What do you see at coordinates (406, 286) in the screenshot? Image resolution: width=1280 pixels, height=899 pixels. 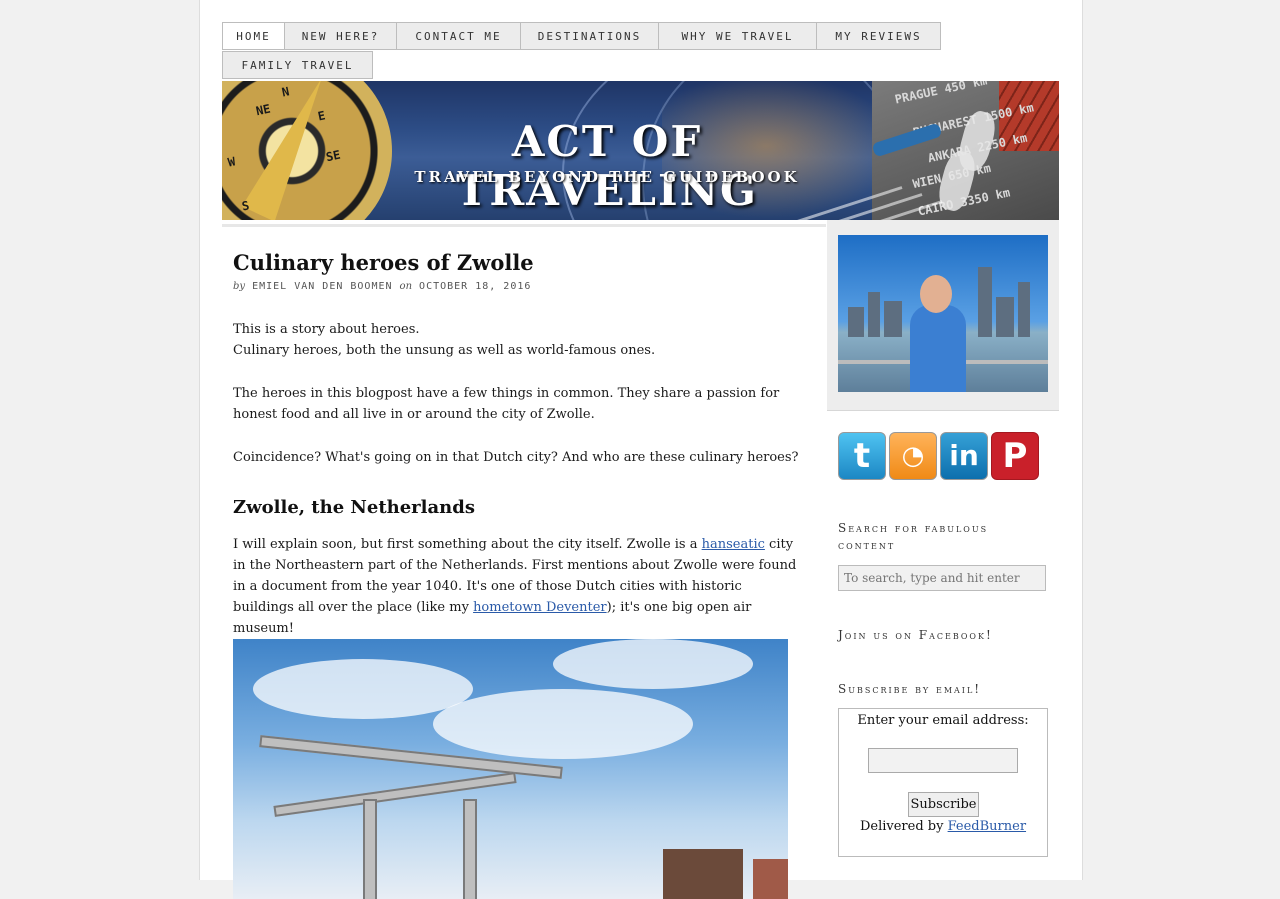 I see `byline-on: on` at bounding box center [406, 286].